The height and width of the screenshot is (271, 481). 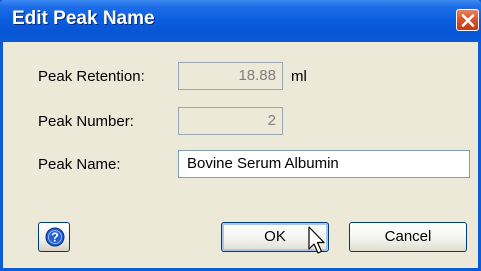 I want to click on help-button: ?, so click(x=54, y=237).